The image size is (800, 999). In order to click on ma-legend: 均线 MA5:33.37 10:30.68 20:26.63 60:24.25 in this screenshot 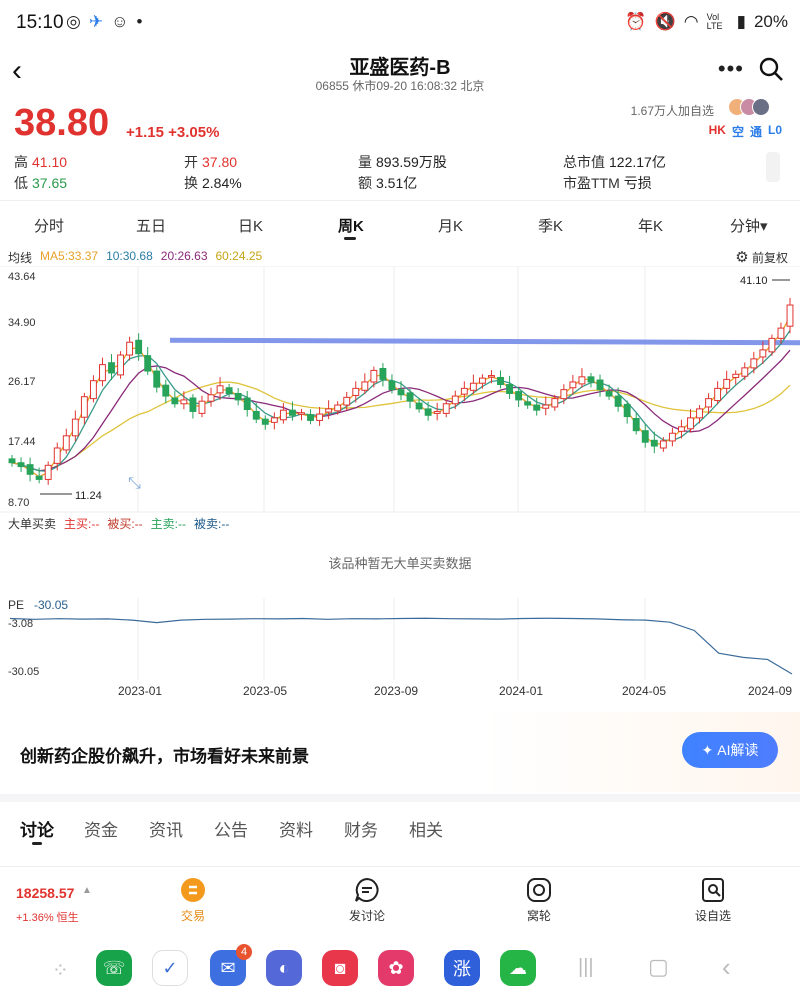, I will do `click(135, 257)`.